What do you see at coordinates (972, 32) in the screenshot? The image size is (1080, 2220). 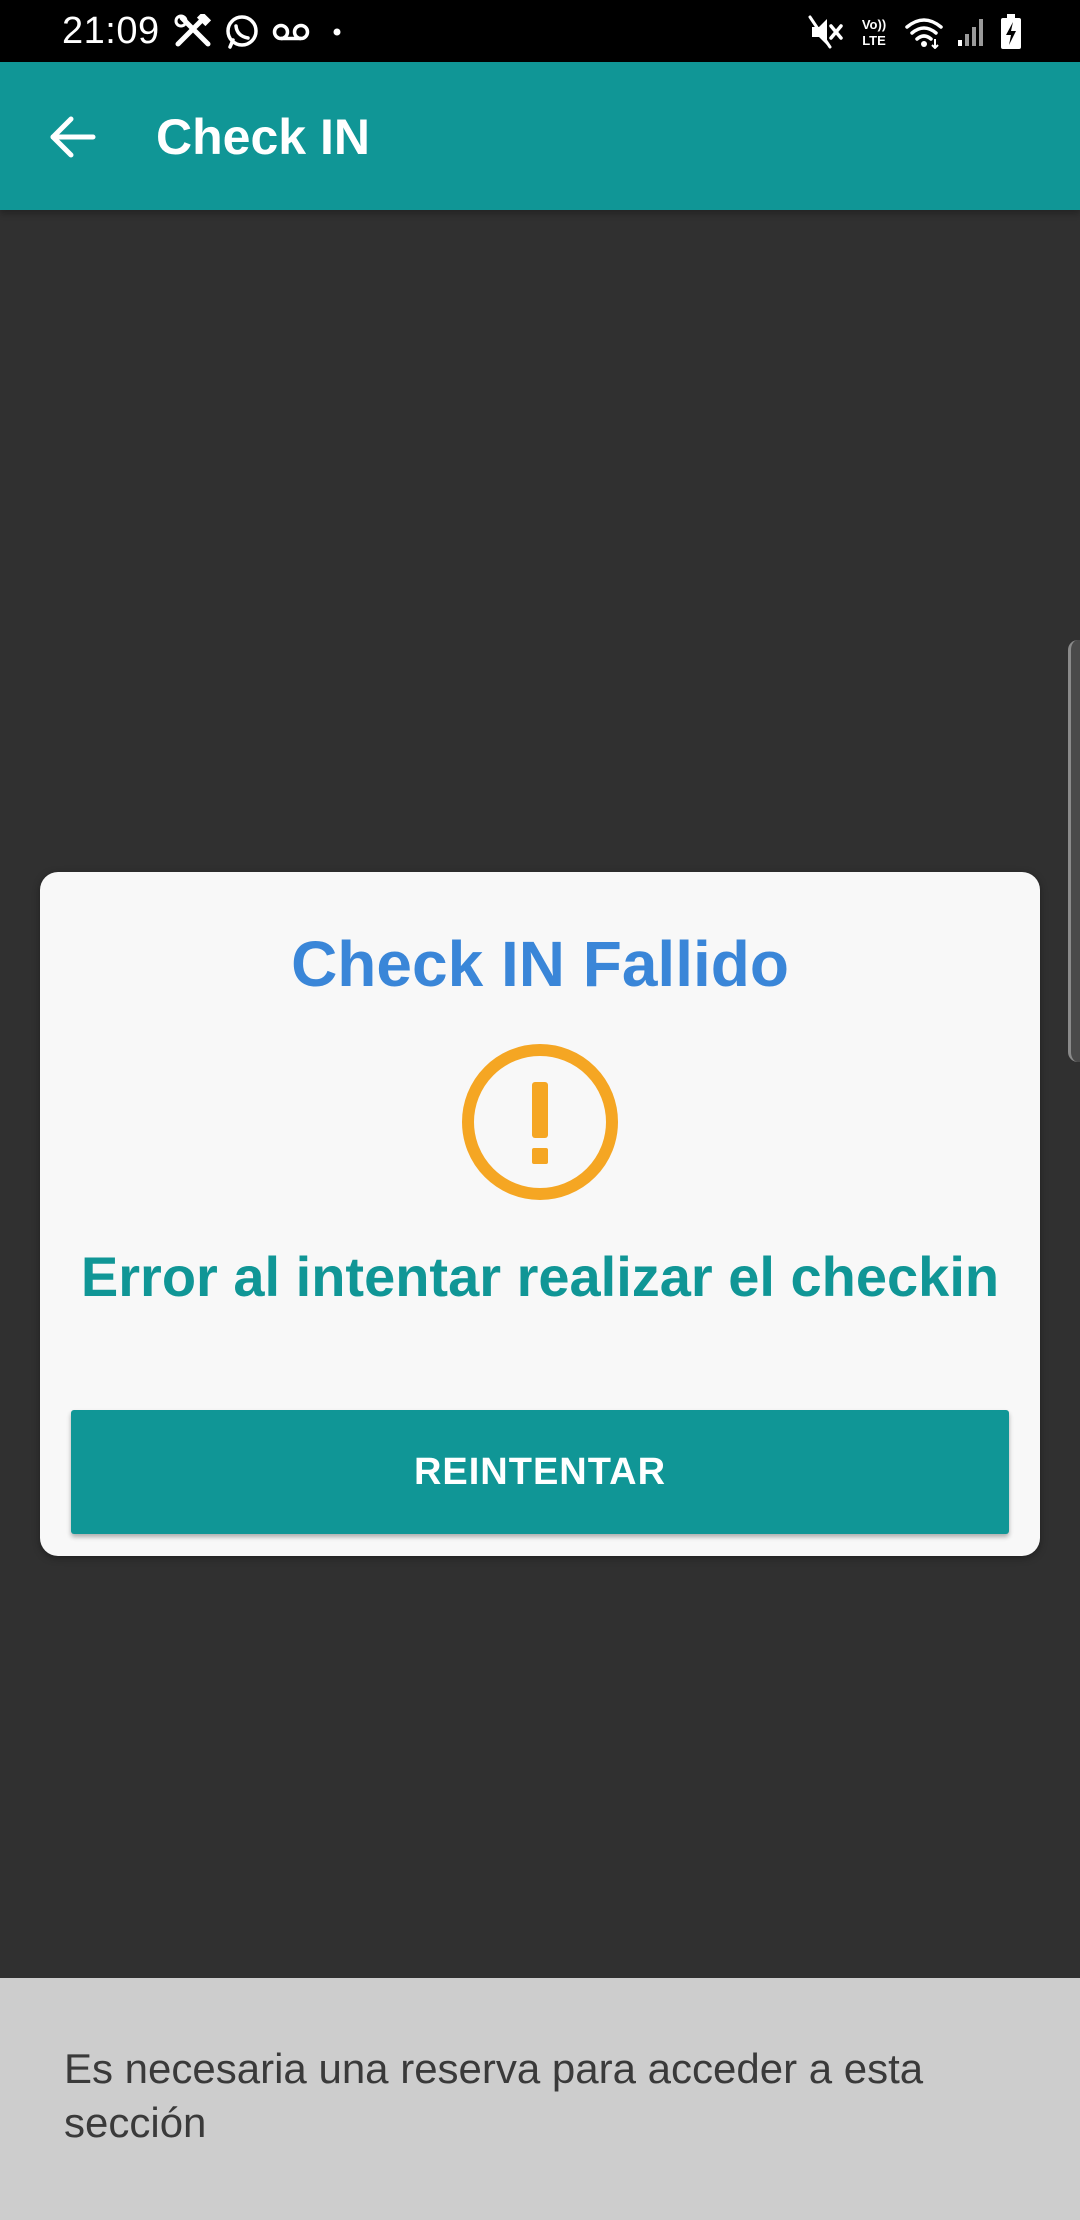 I see `signal-icon` at bounding box center [972, 32].